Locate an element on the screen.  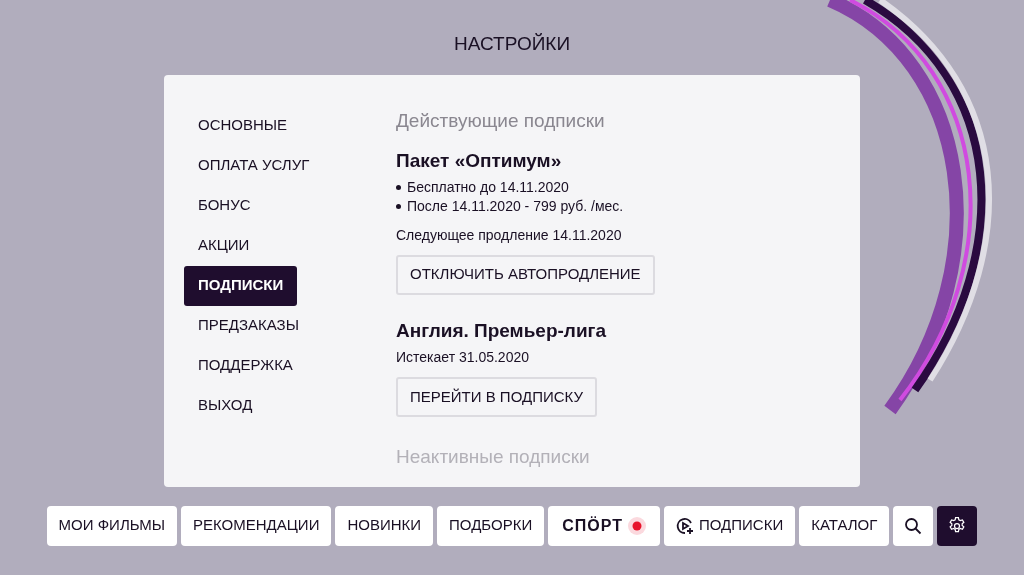
settings-button is located at coordinates (957, 525).